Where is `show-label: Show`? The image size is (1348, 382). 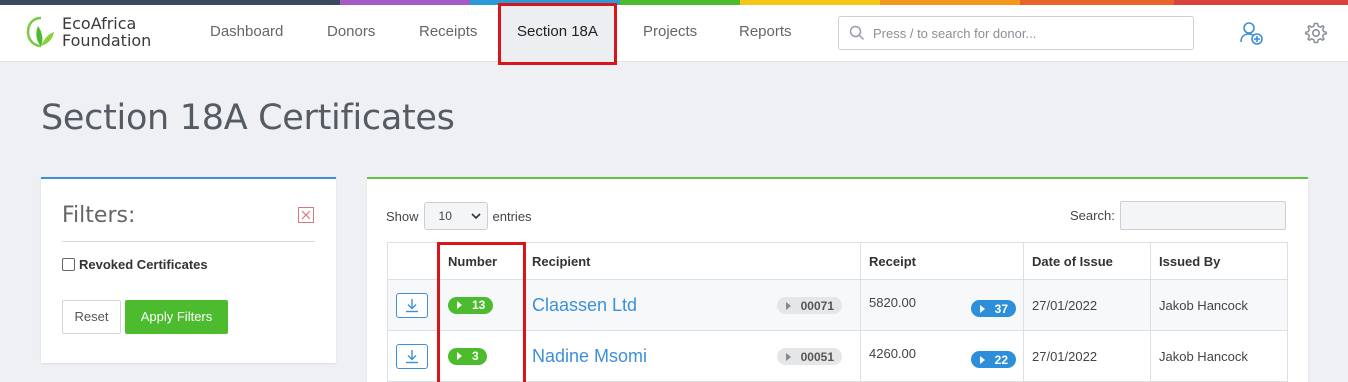
show-label: Show is located at coordinates (402, 216).